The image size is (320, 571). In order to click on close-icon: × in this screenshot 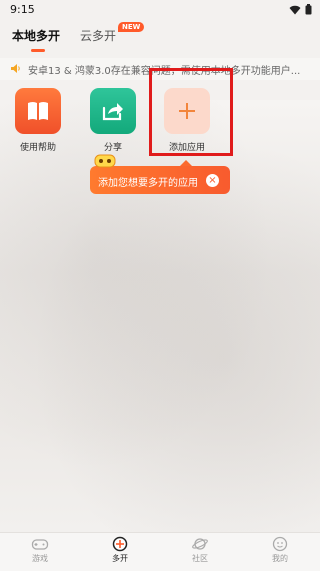, I will do `click(212, 180)`.